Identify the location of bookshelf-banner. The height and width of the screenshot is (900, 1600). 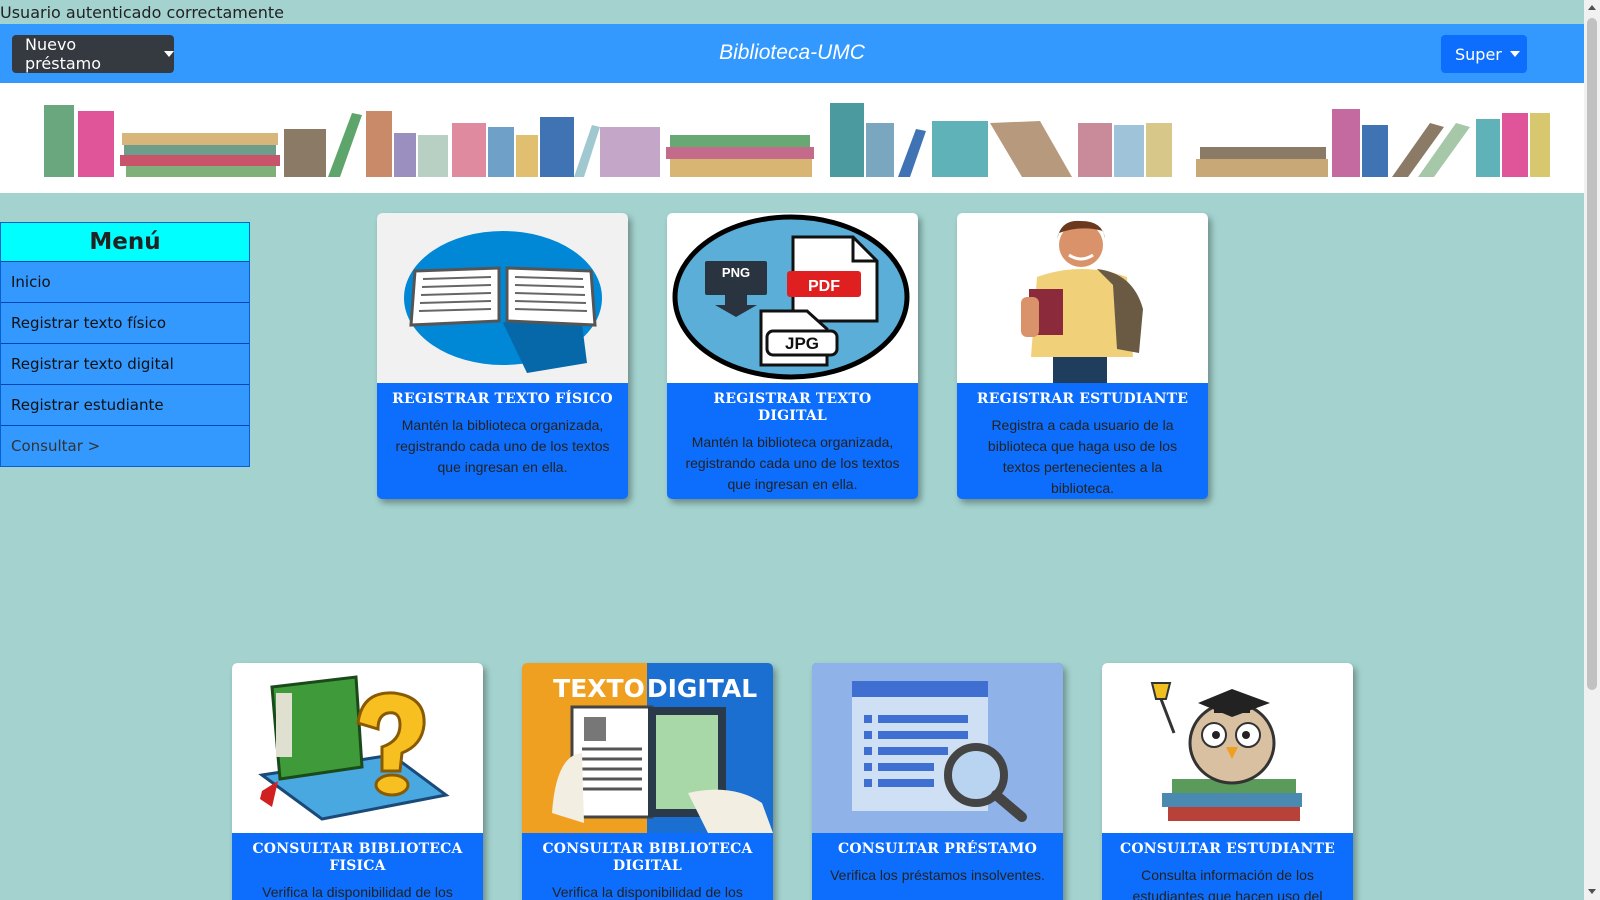
(792, 138).